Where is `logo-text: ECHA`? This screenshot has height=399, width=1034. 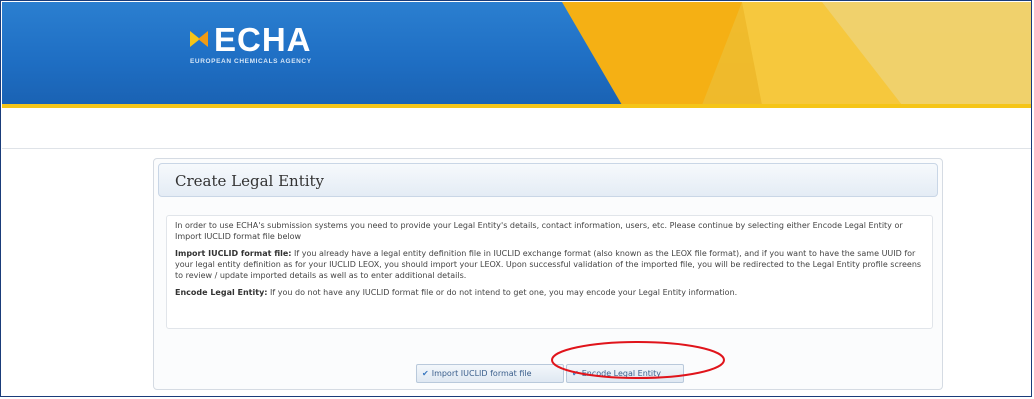
logo-text: ECHA is located at coordinates (263, 39).